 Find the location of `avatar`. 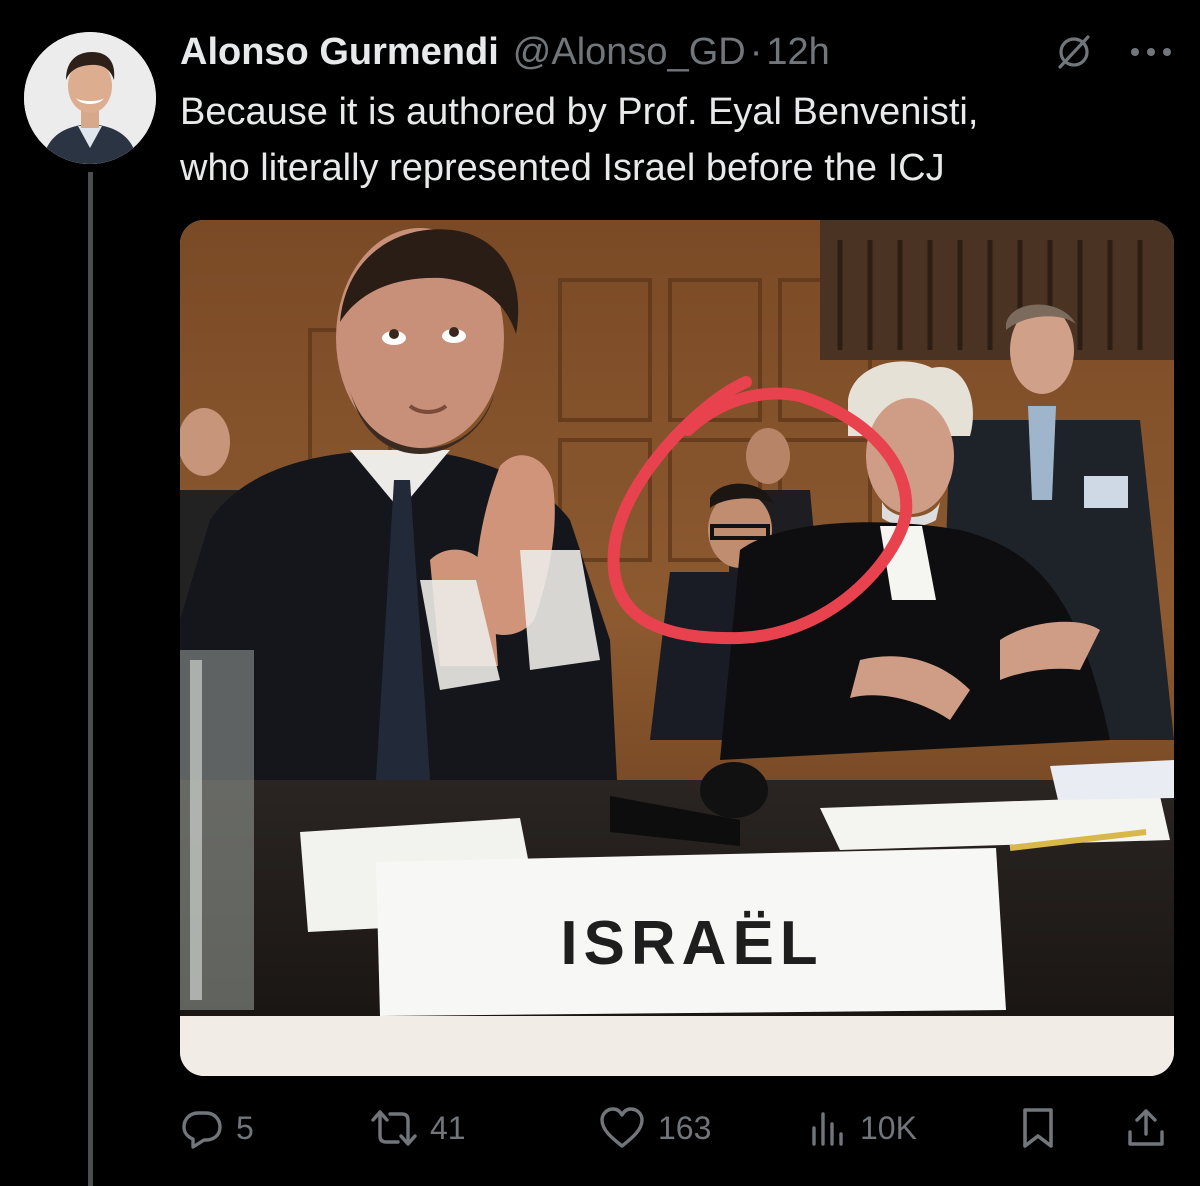

avatar is located at coordinates (90, 98).